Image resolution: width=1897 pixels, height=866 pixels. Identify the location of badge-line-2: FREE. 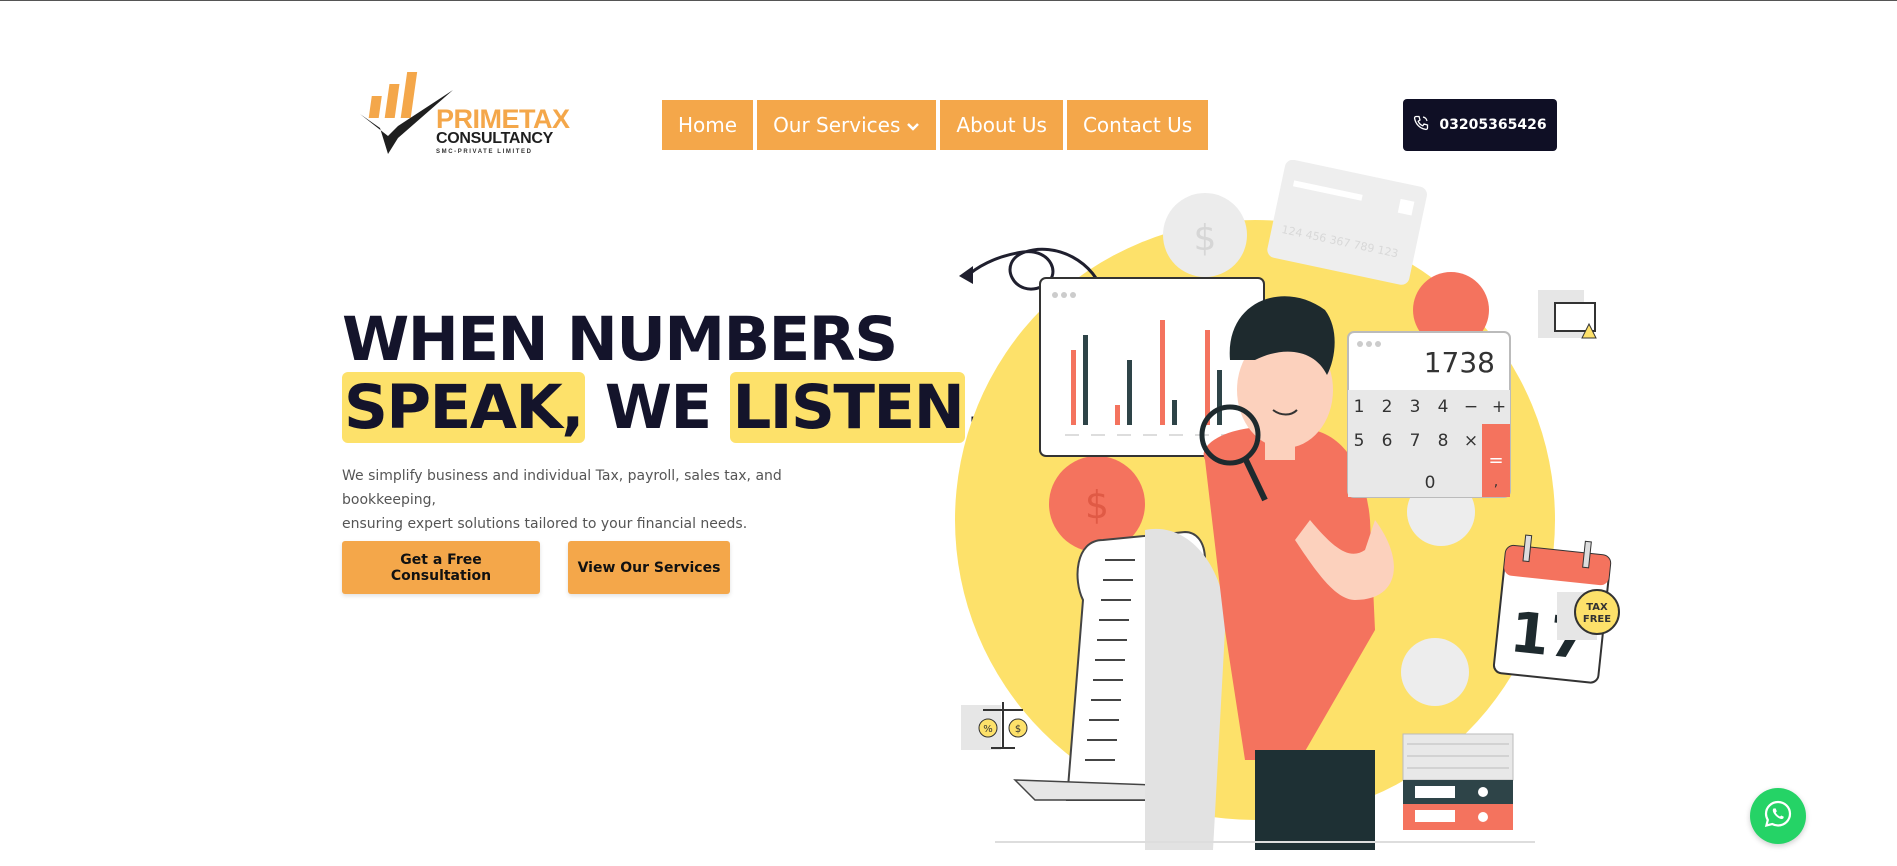
(1597, 619).